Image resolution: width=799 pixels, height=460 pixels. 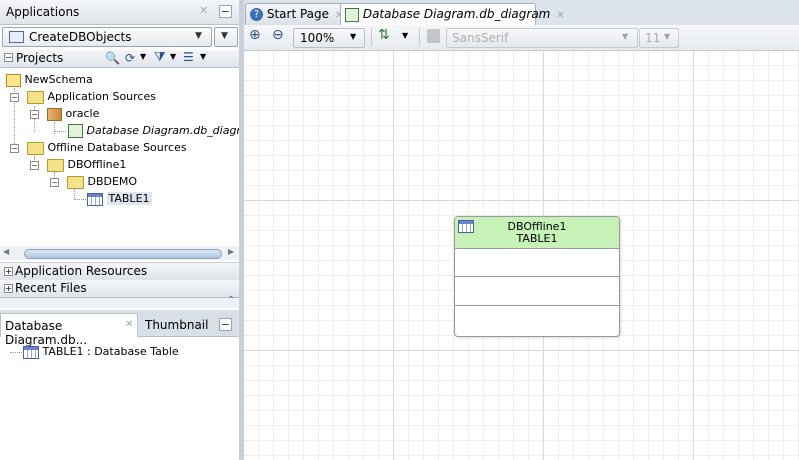 What do you see at coordinates (231, 251) in the screenshot?
I see `scroll-right-icon: ▶` at bounding box center [231, 251].